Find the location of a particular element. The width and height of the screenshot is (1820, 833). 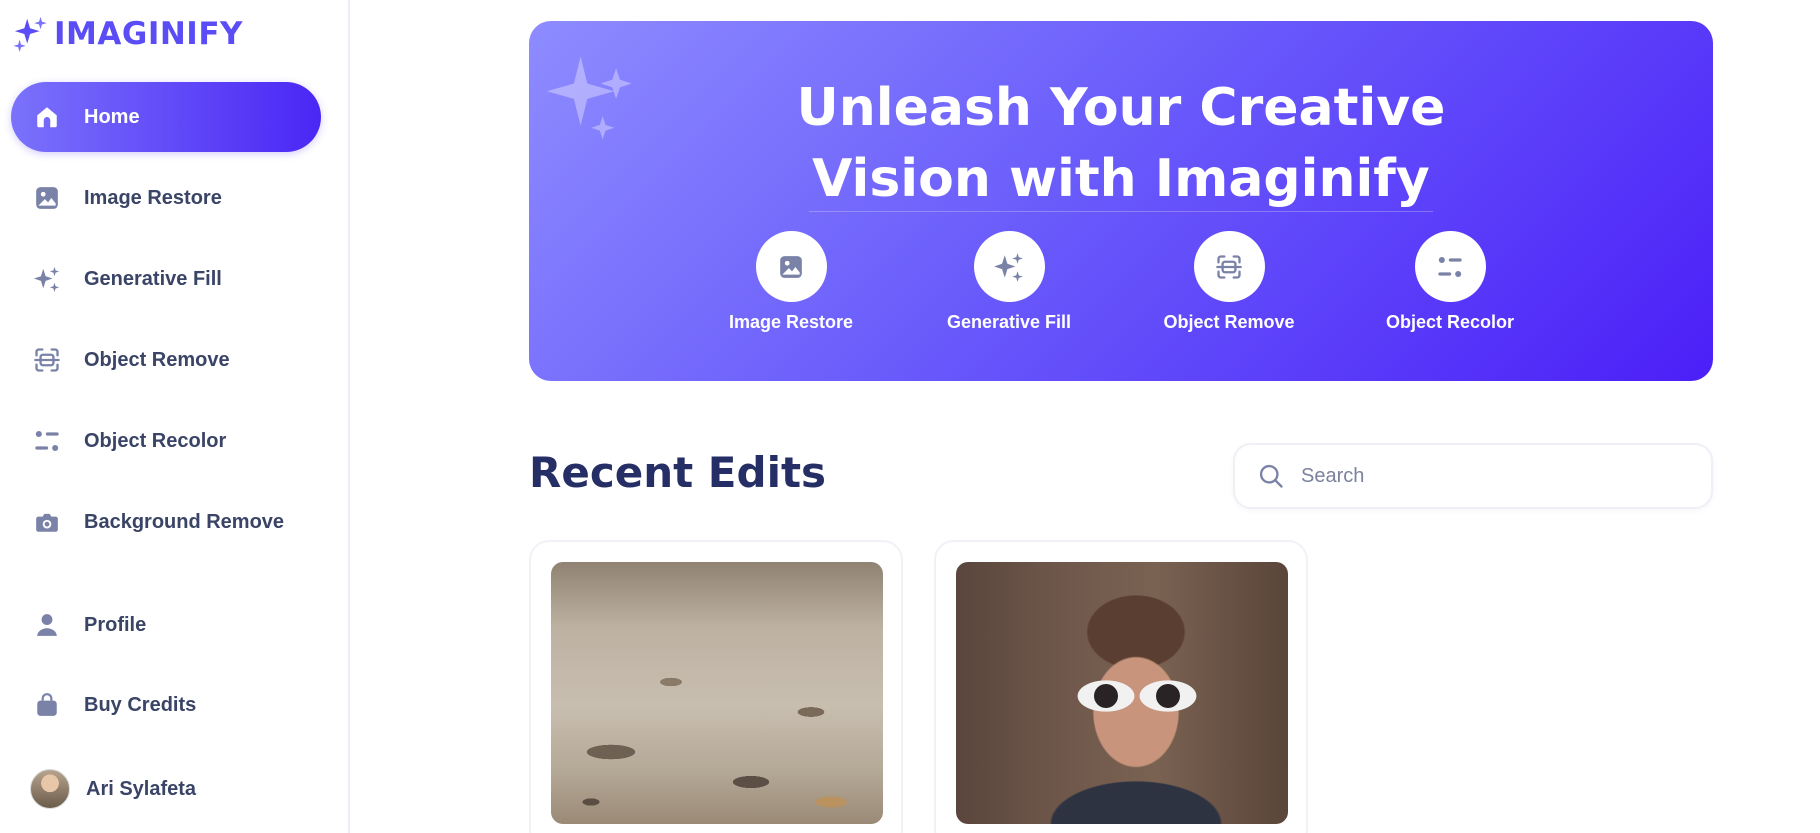

tool-label: Generative Fill is located at coordinates (1009, 322).